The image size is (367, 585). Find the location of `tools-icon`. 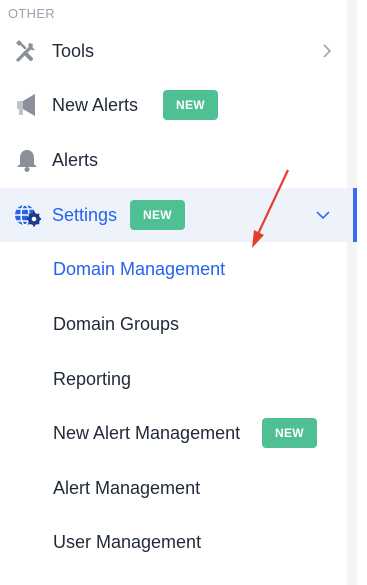

tools-icon is located at coordinates (27, 51).